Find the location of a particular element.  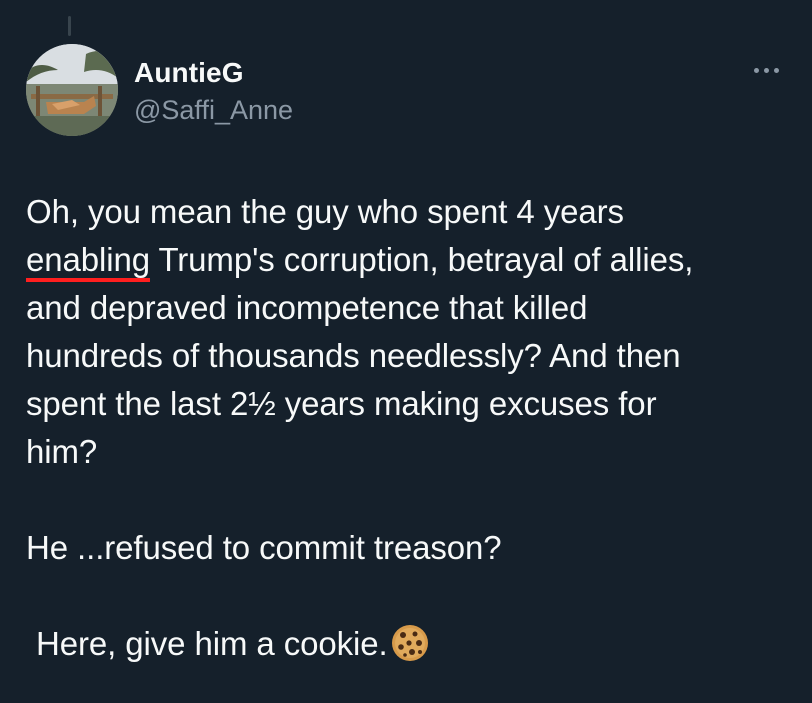

tweet-text-line: and depraved incompetence that killed is located at coordinates (307, 307).